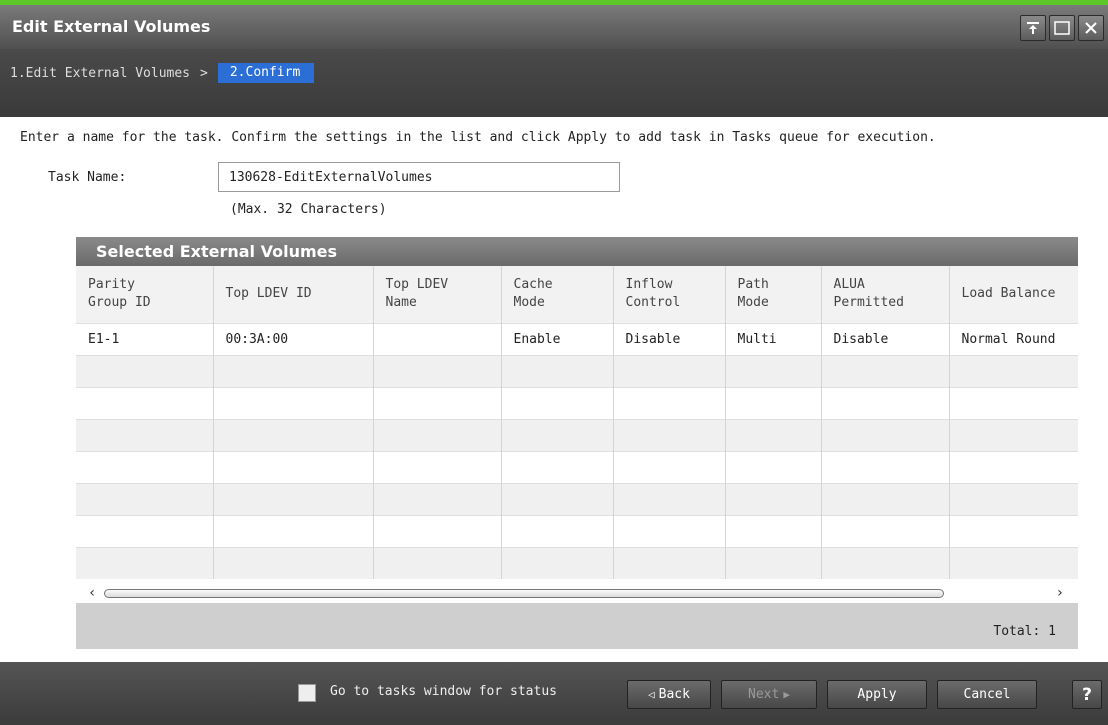 The image size is (1108, 725). Describe the element at coordinates (987, 694) in the screenshot. I see `cancel-button: Cancel` at that location.